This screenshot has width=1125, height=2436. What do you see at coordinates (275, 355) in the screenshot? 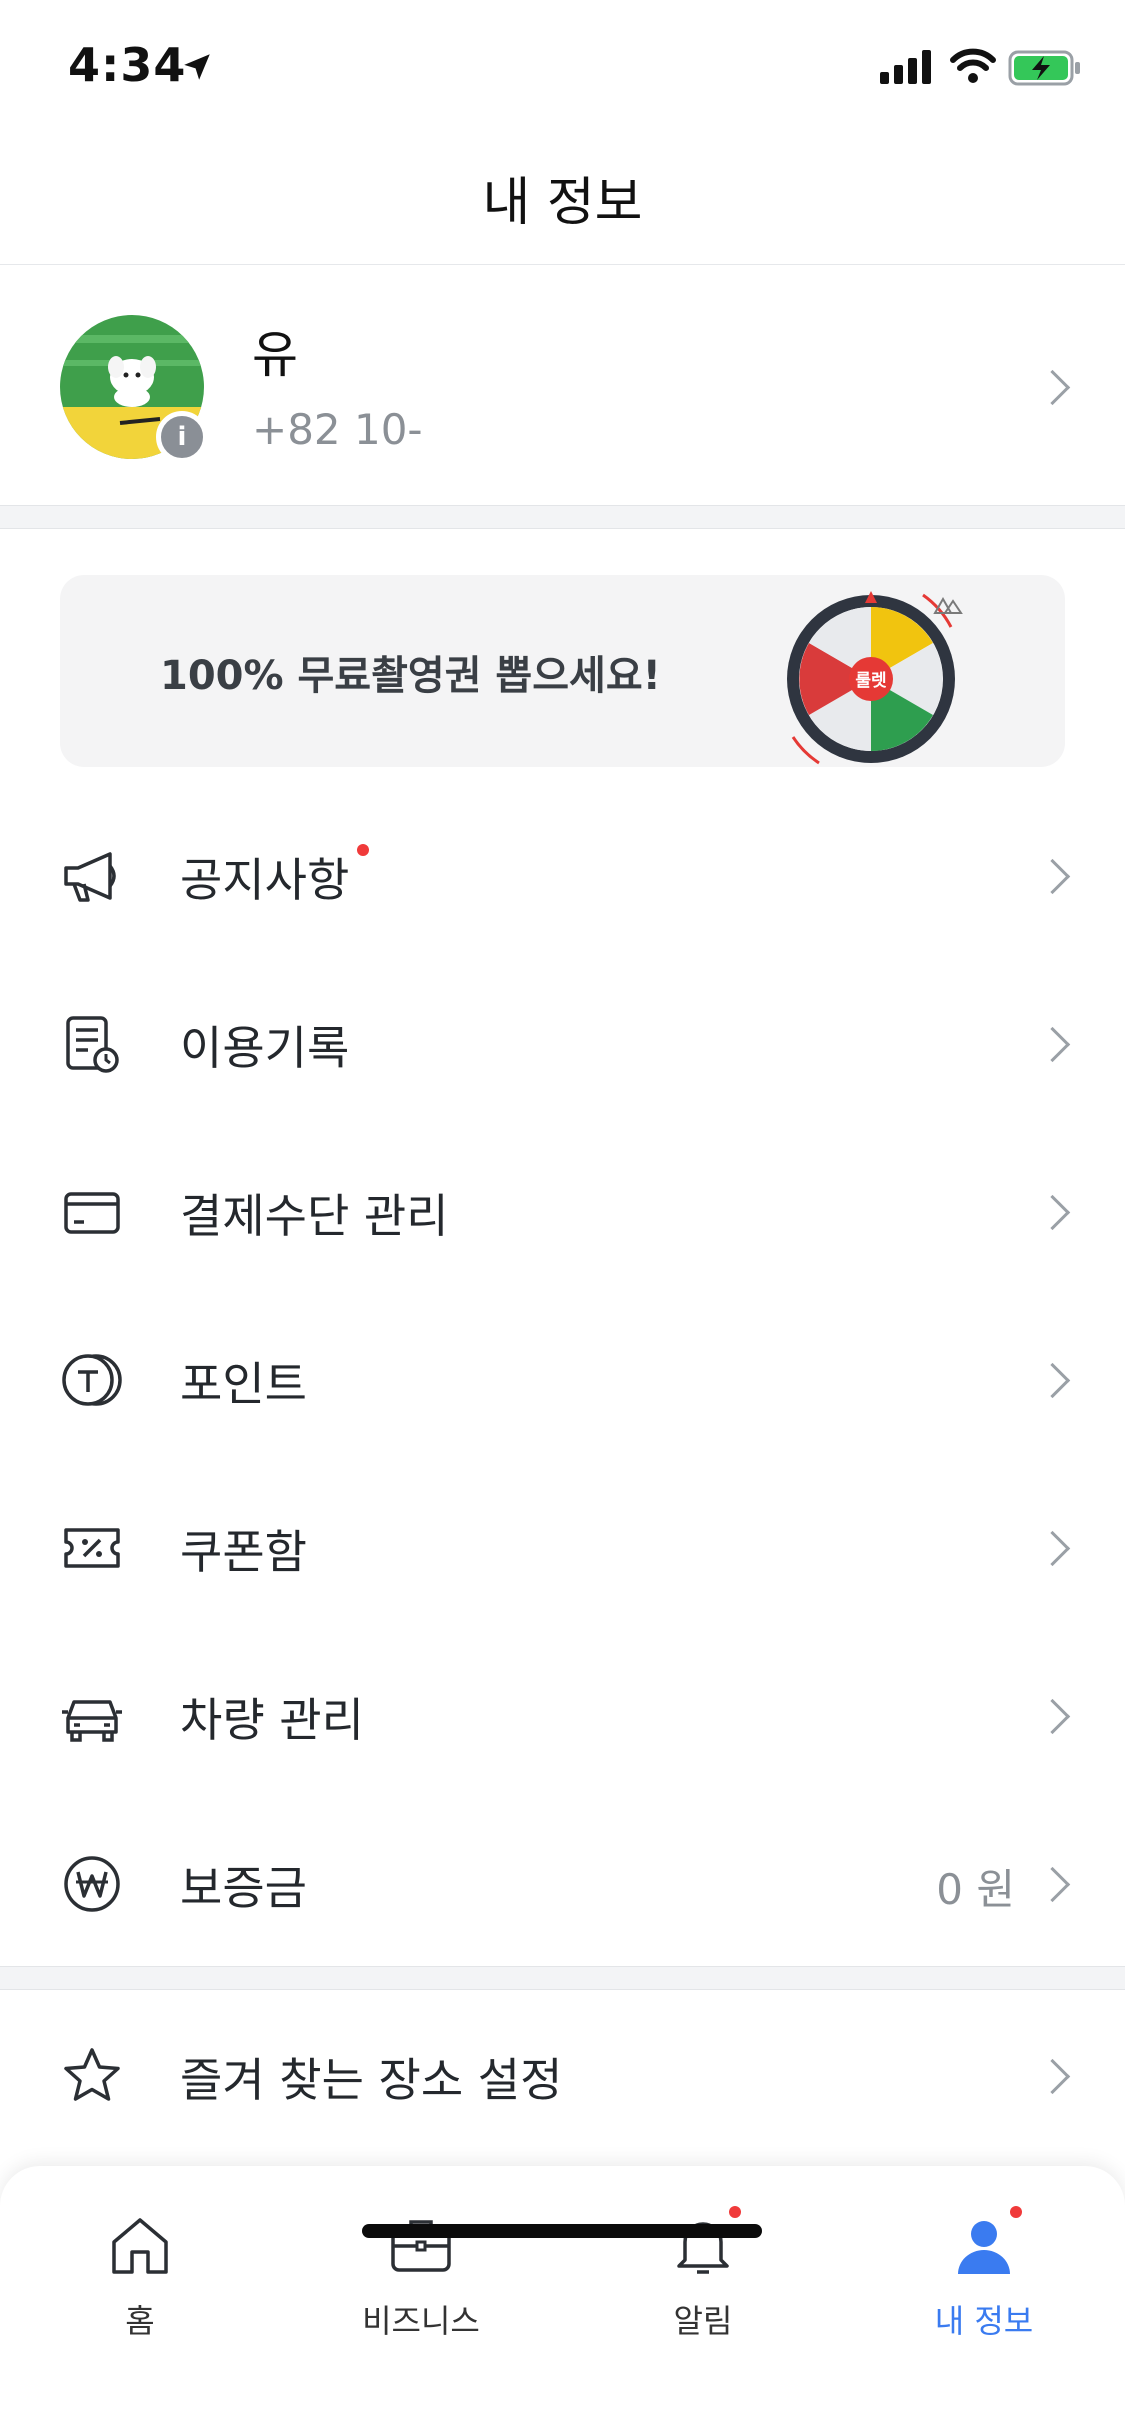
I see `profile-name: 유` at bounding box center [275, 355].